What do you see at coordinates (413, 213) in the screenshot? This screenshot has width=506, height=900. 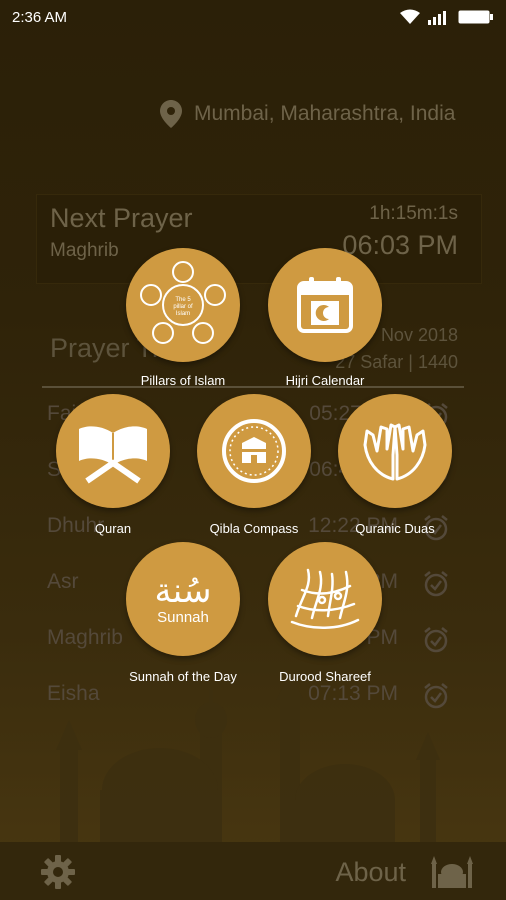 I see `next-prayer-remaining: 1h:15m:1s` at bounding box center [413, 213].